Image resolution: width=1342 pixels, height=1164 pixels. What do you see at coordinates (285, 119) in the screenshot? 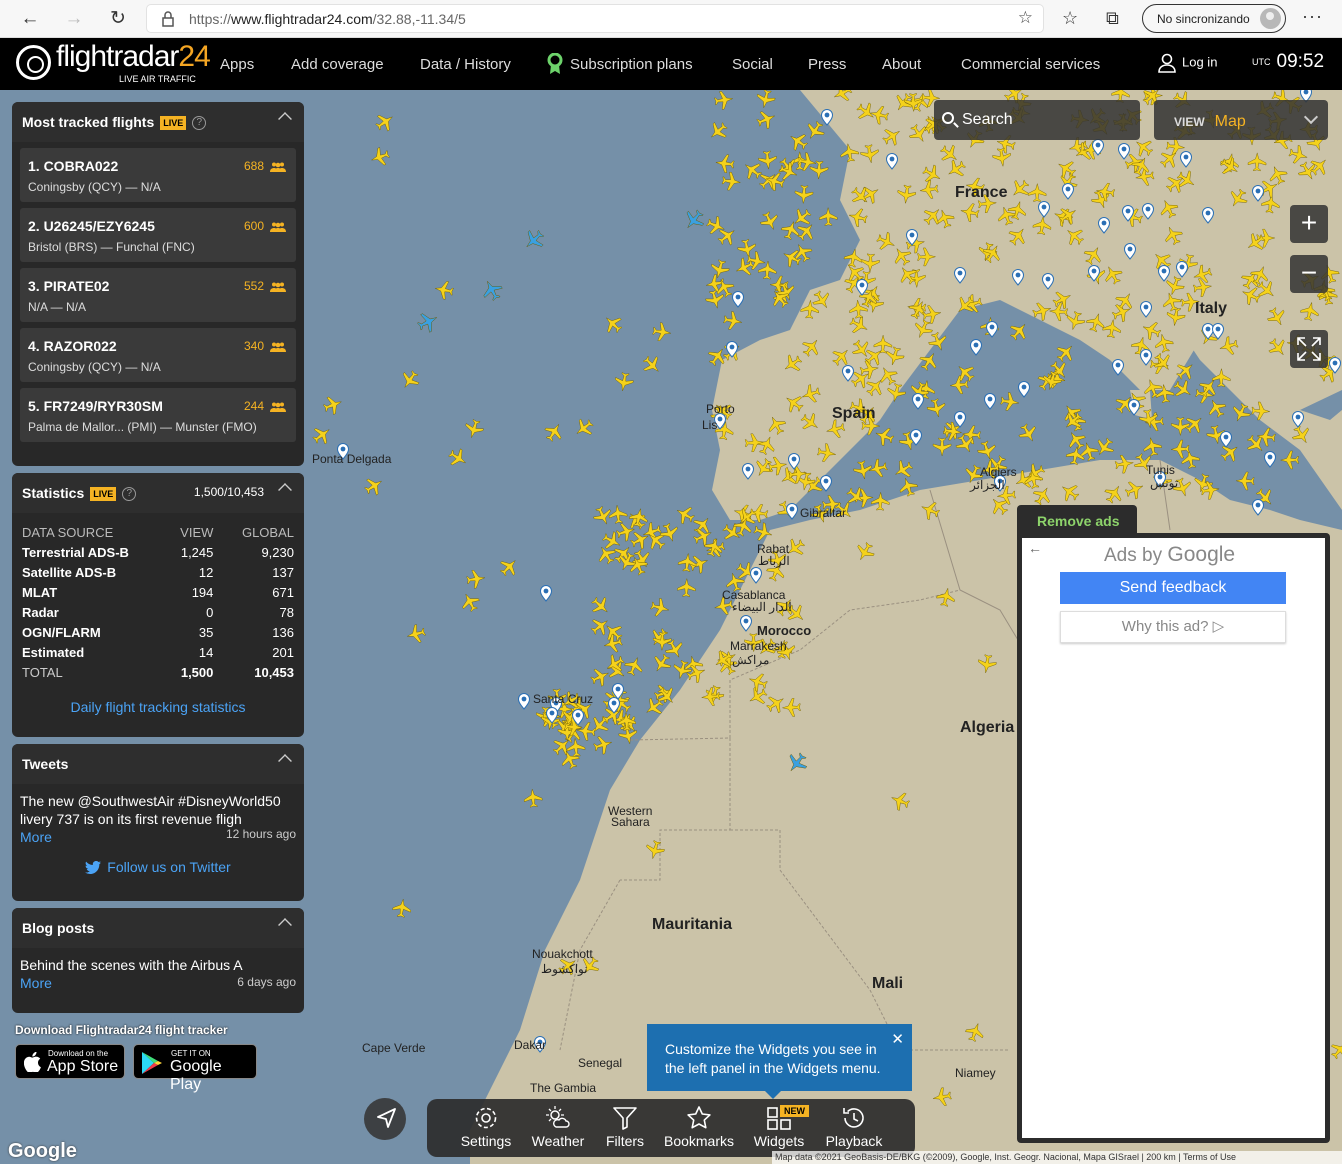
I see `collapse-chevron-icon` at bounding box center [285, 119].